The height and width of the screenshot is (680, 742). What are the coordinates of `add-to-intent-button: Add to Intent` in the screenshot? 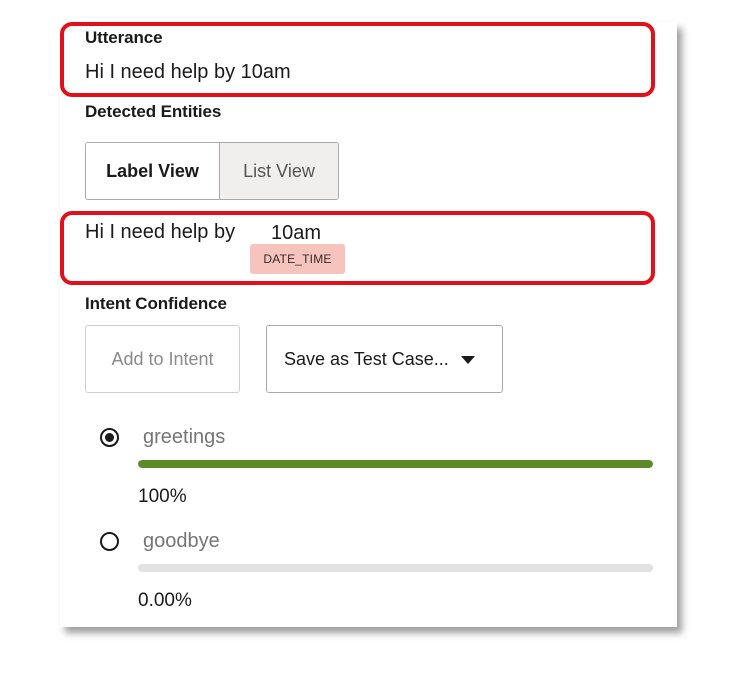 It's located at (162, 359).